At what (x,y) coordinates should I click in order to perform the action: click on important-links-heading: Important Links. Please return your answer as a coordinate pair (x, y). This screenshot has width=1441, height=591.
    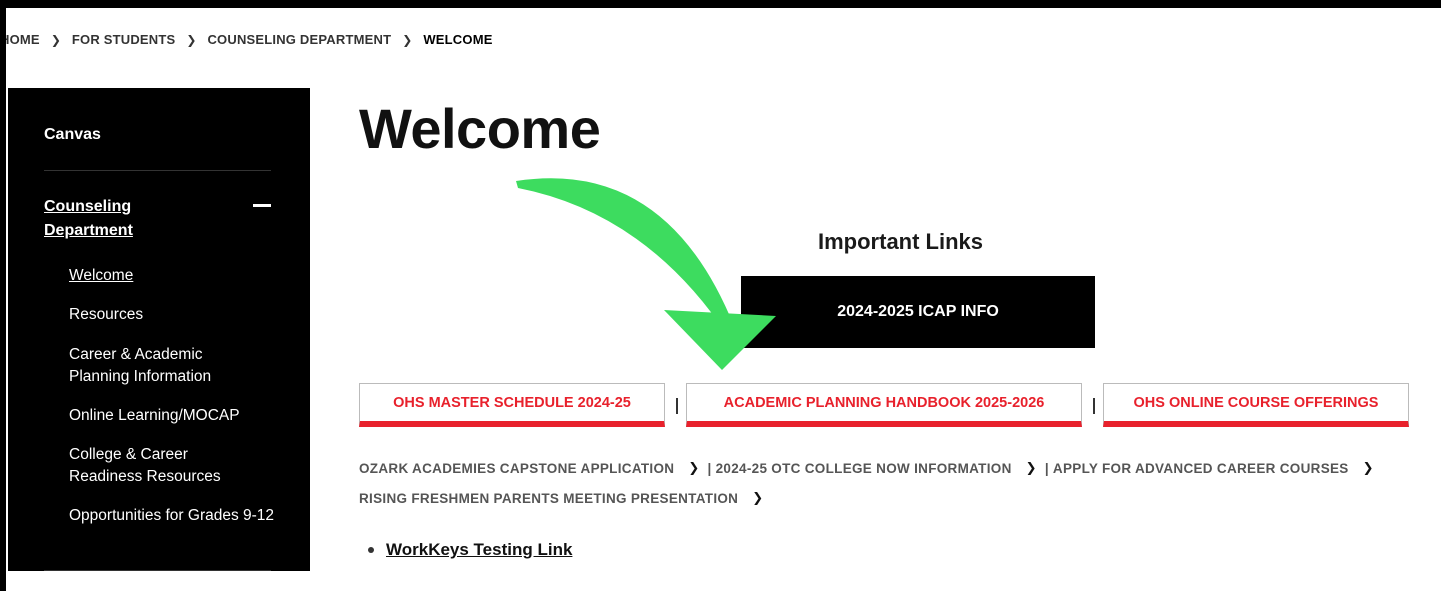
    Looking at the image, I should click on (901, 241).